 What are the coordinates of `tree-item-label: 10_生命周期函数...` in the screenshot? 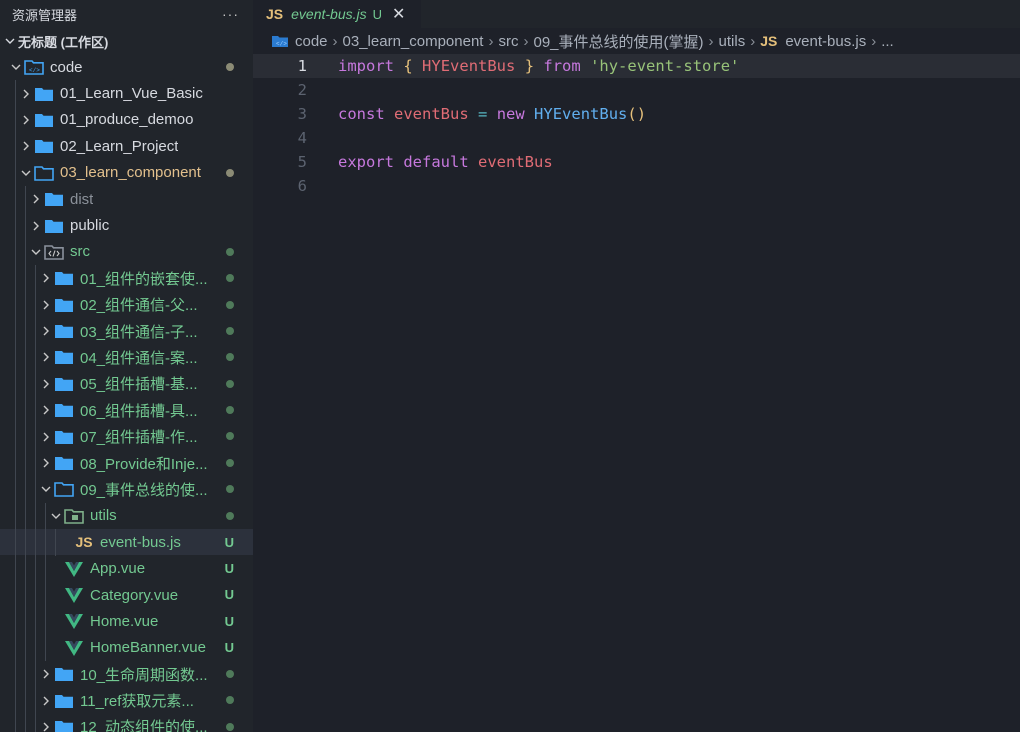 It's located at (144, 675).